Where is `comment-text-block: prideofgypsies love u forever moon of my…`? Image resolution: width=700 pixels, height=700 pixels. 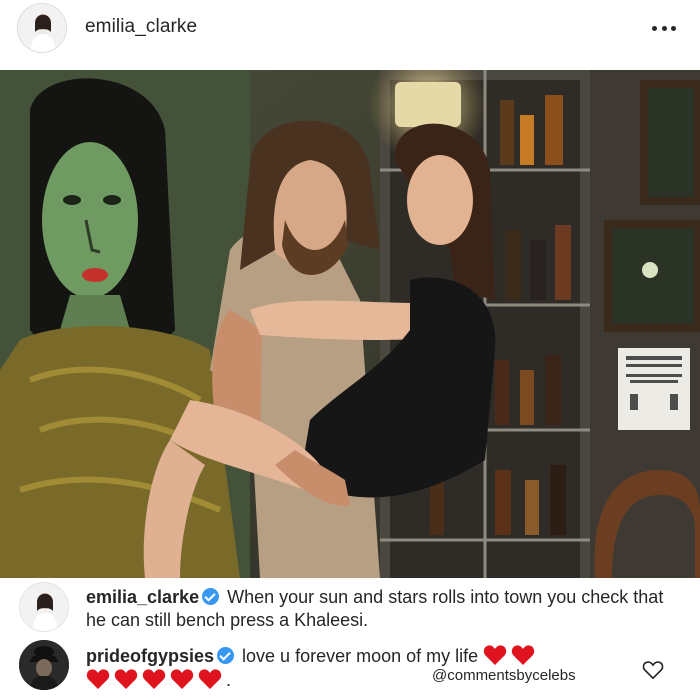 comment-text-block: prideofgypsies love u forever moon of my… is located at coordinates (386, 668).